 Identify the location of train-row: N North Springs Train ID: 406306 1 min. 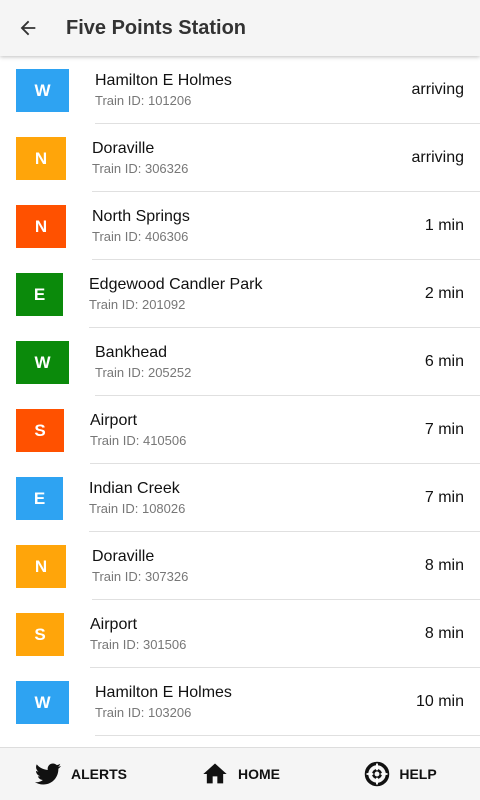
(240, 226).